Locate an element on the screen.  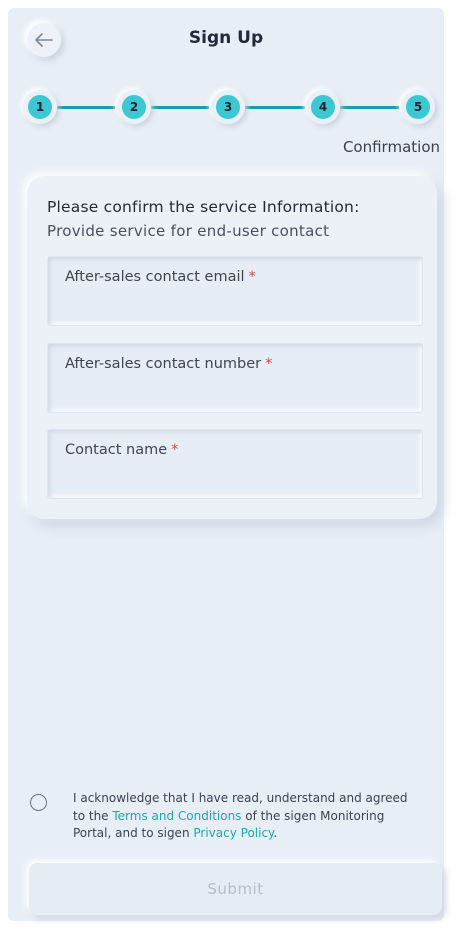
progress-stepper: 1 2 3 4 5 is located at coordinates (233, 108).